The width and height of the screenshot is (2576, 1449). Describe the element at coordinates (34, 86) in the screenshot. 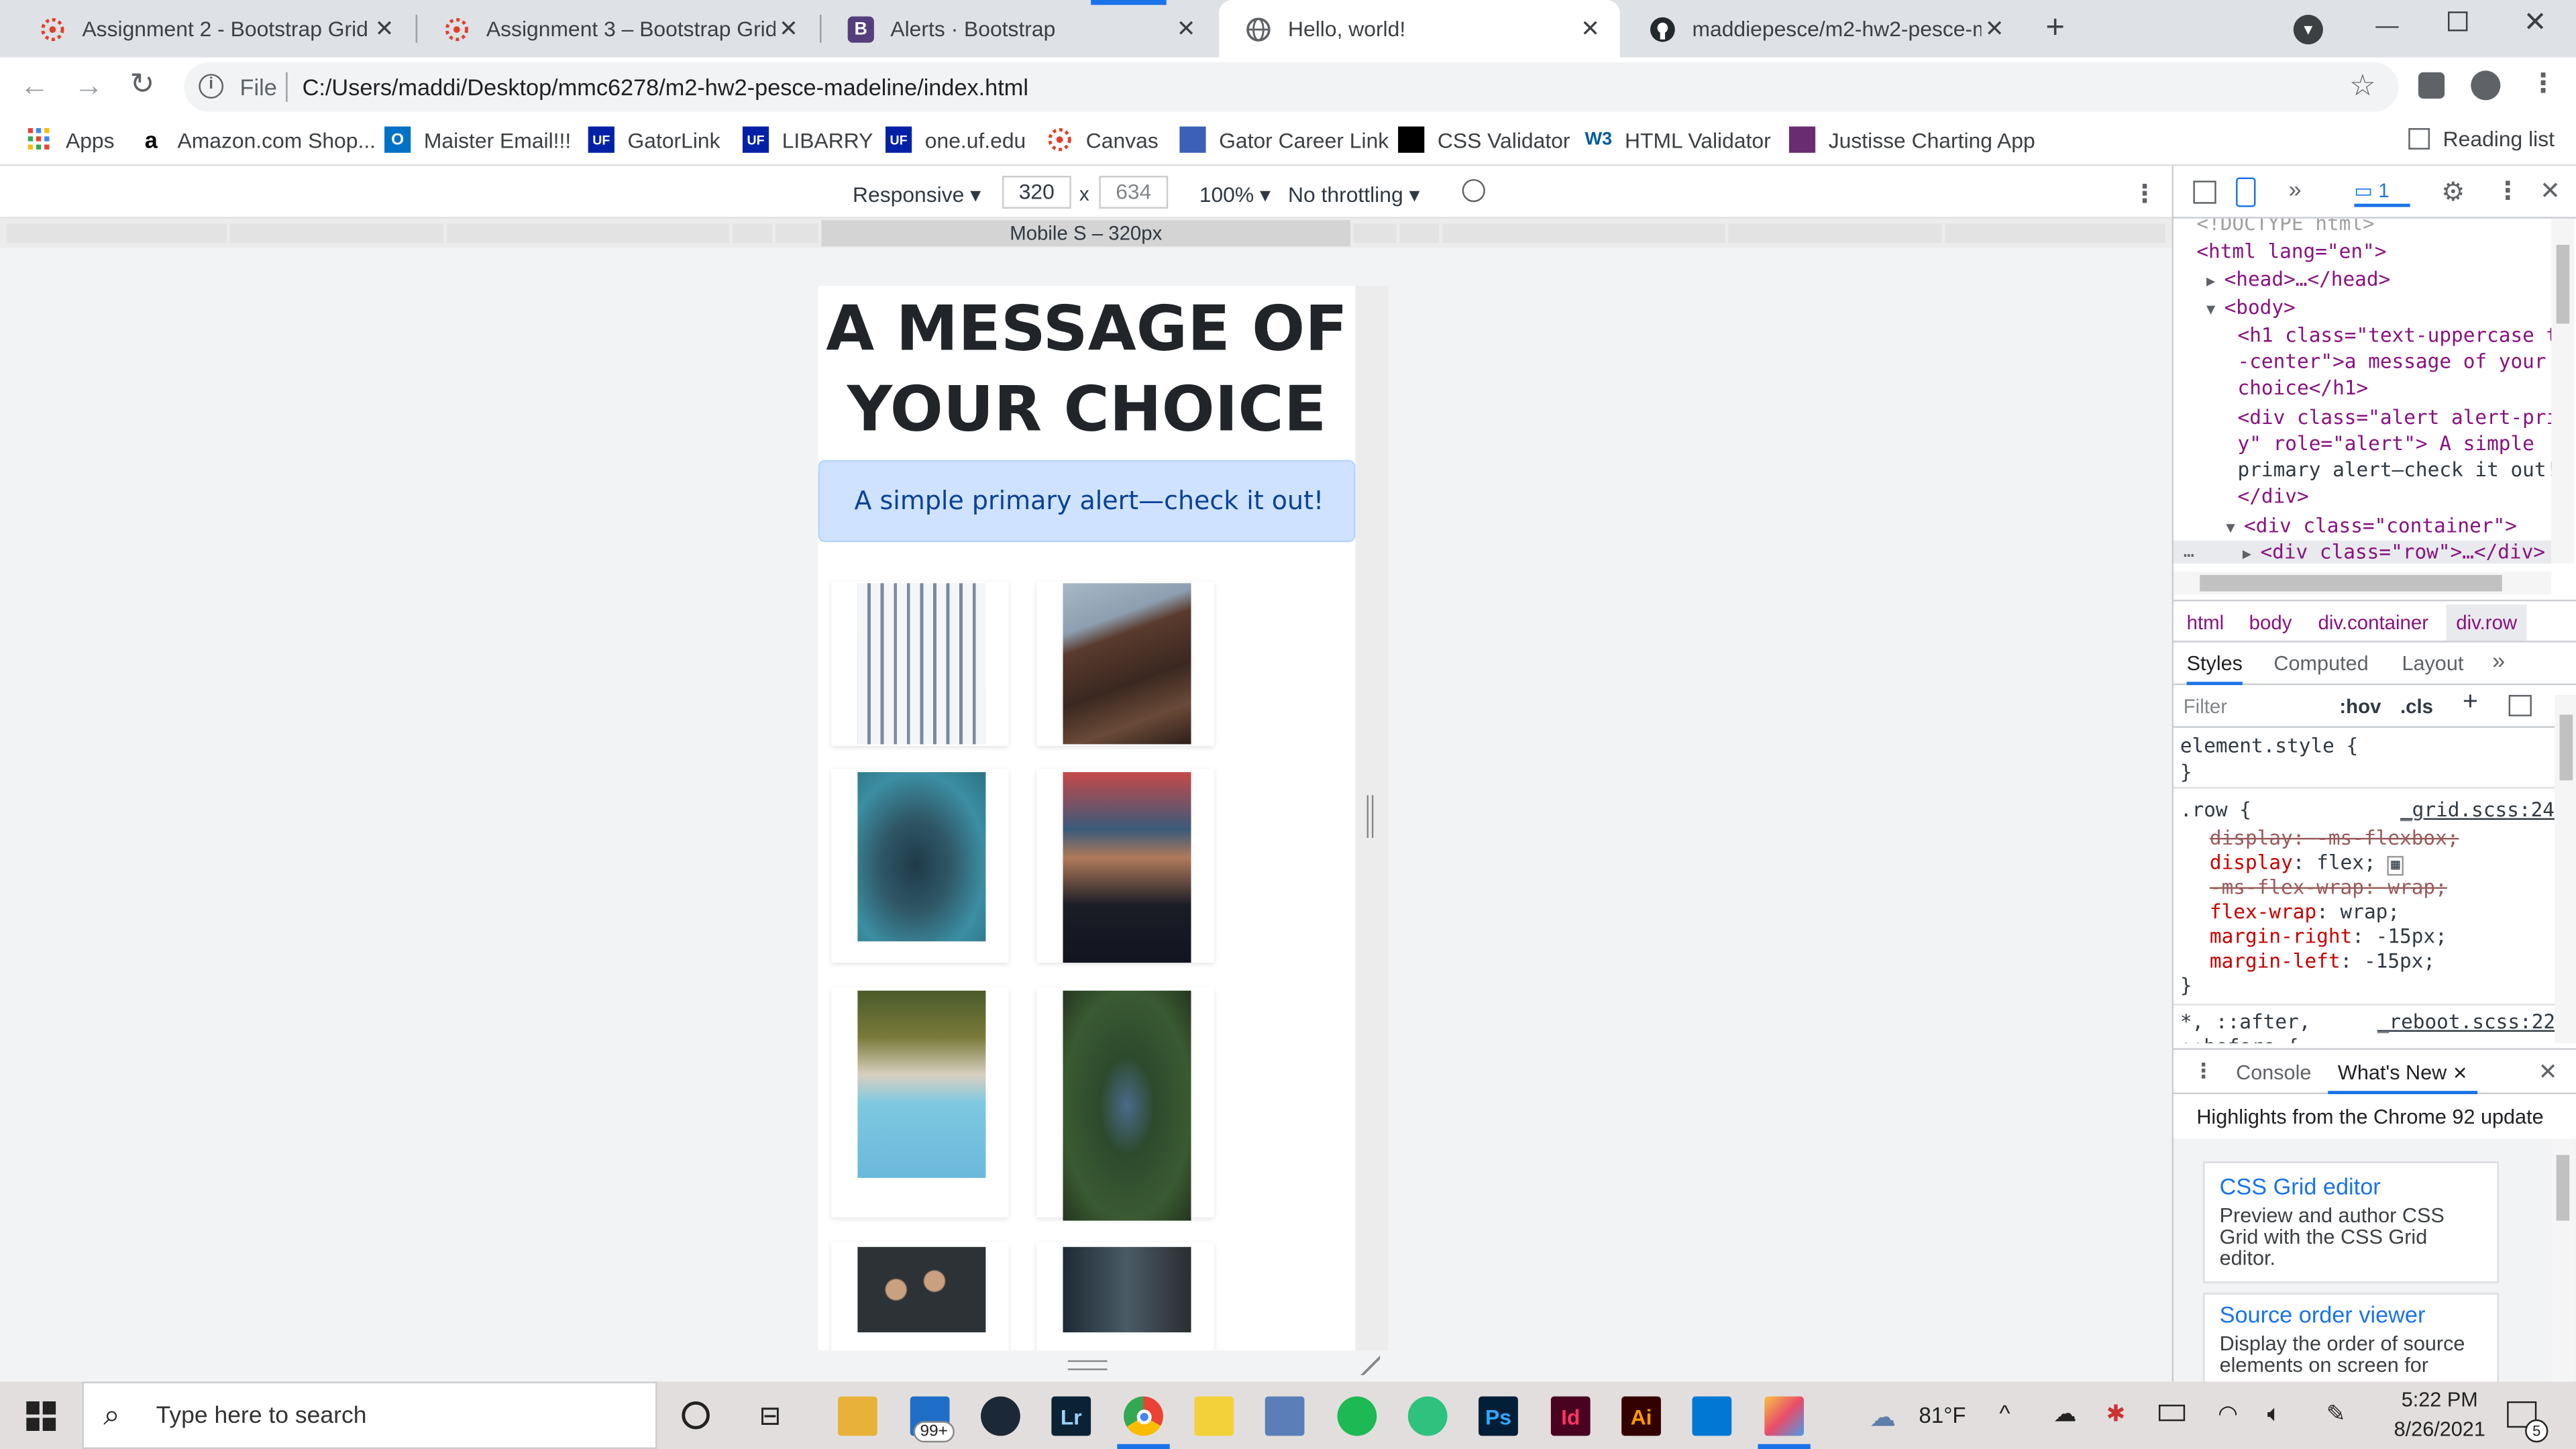

I see `back-icon: ←` at that location.